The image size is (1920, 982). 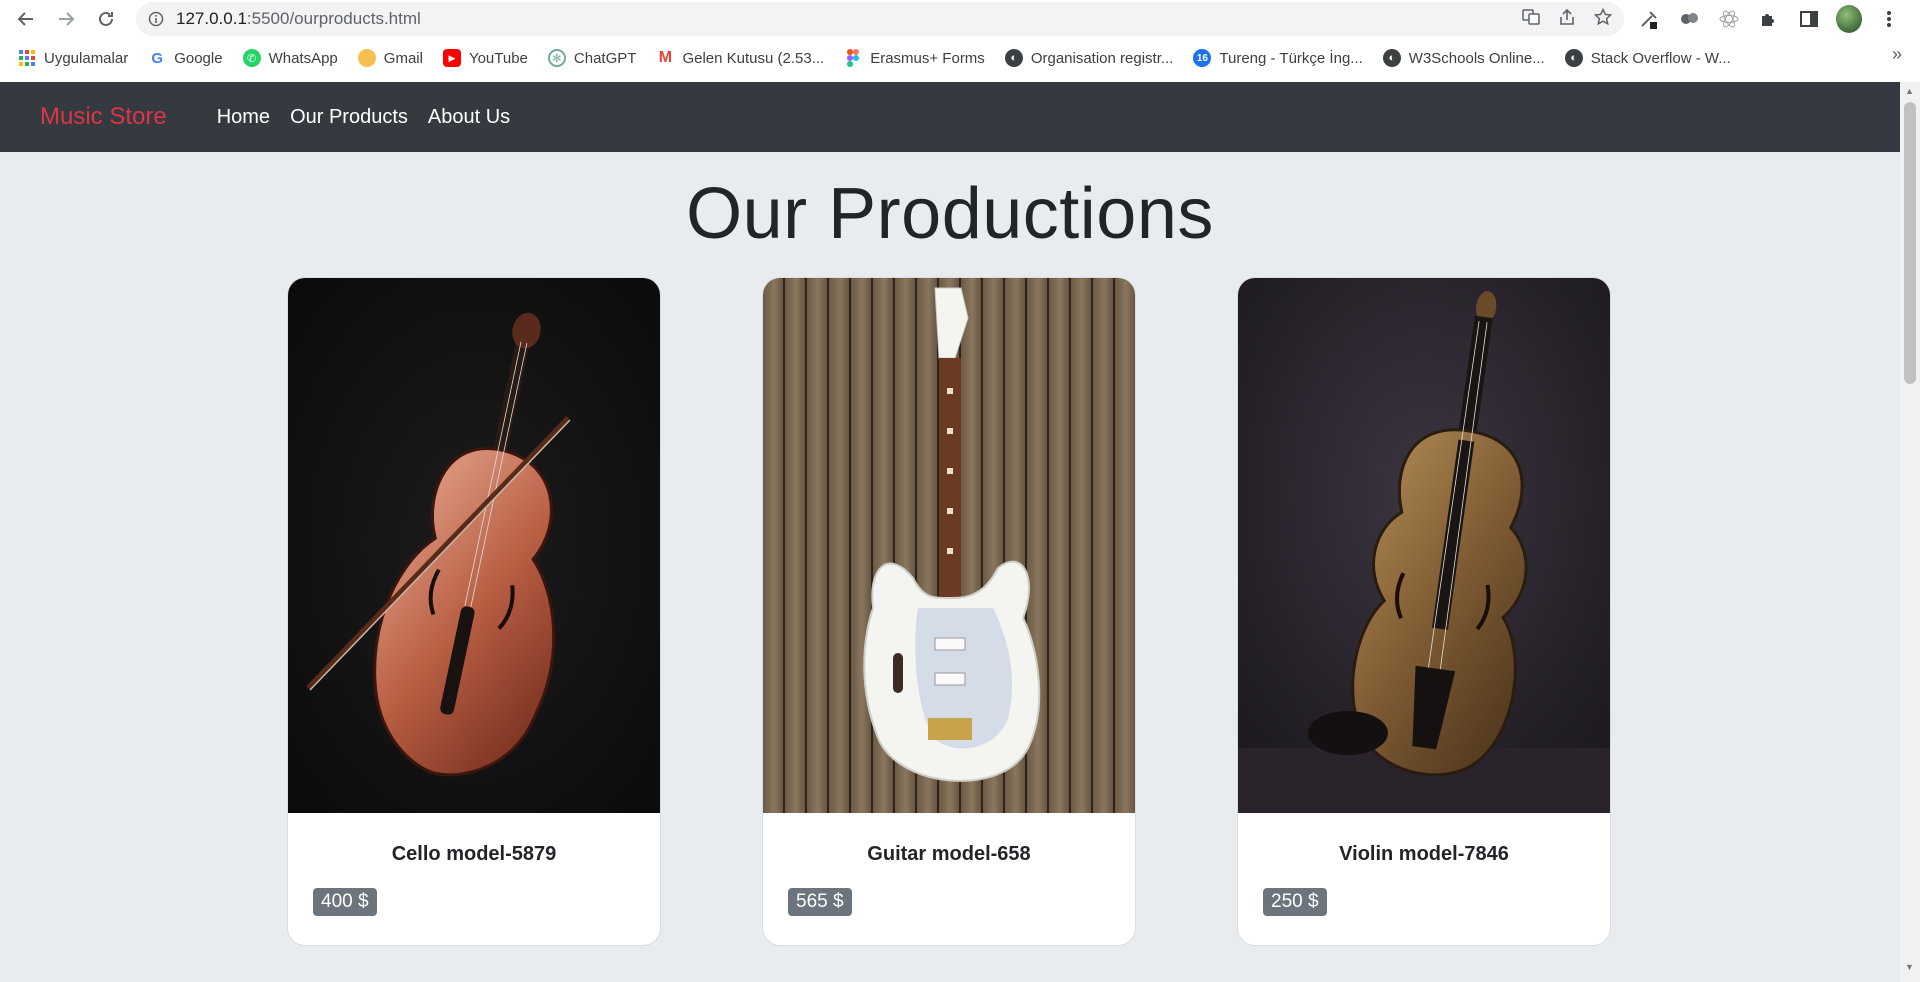 What do you see at coordinates (498, 58) in the screenshot?
I see `bookmark-label: YouTube` at bounding box center [498, 58].